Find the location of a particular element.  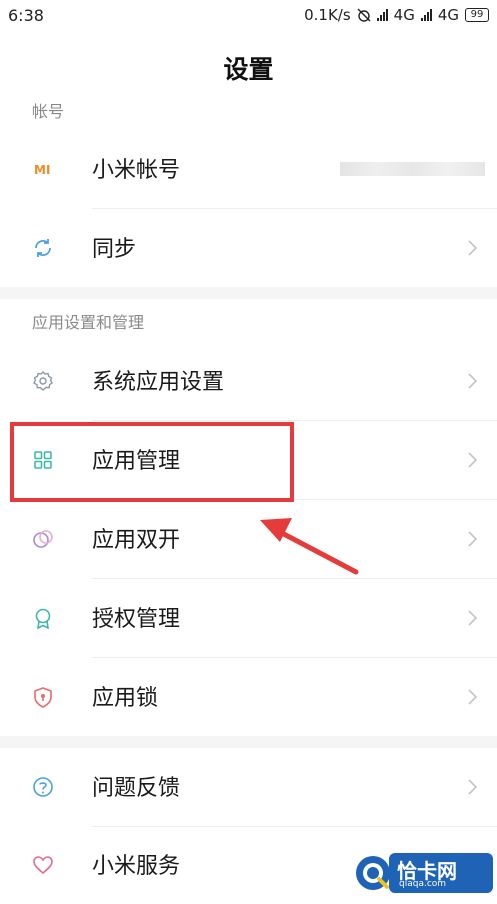

list-item-mi-account: MI 小米帐号 is located at coordinates (248, 169).